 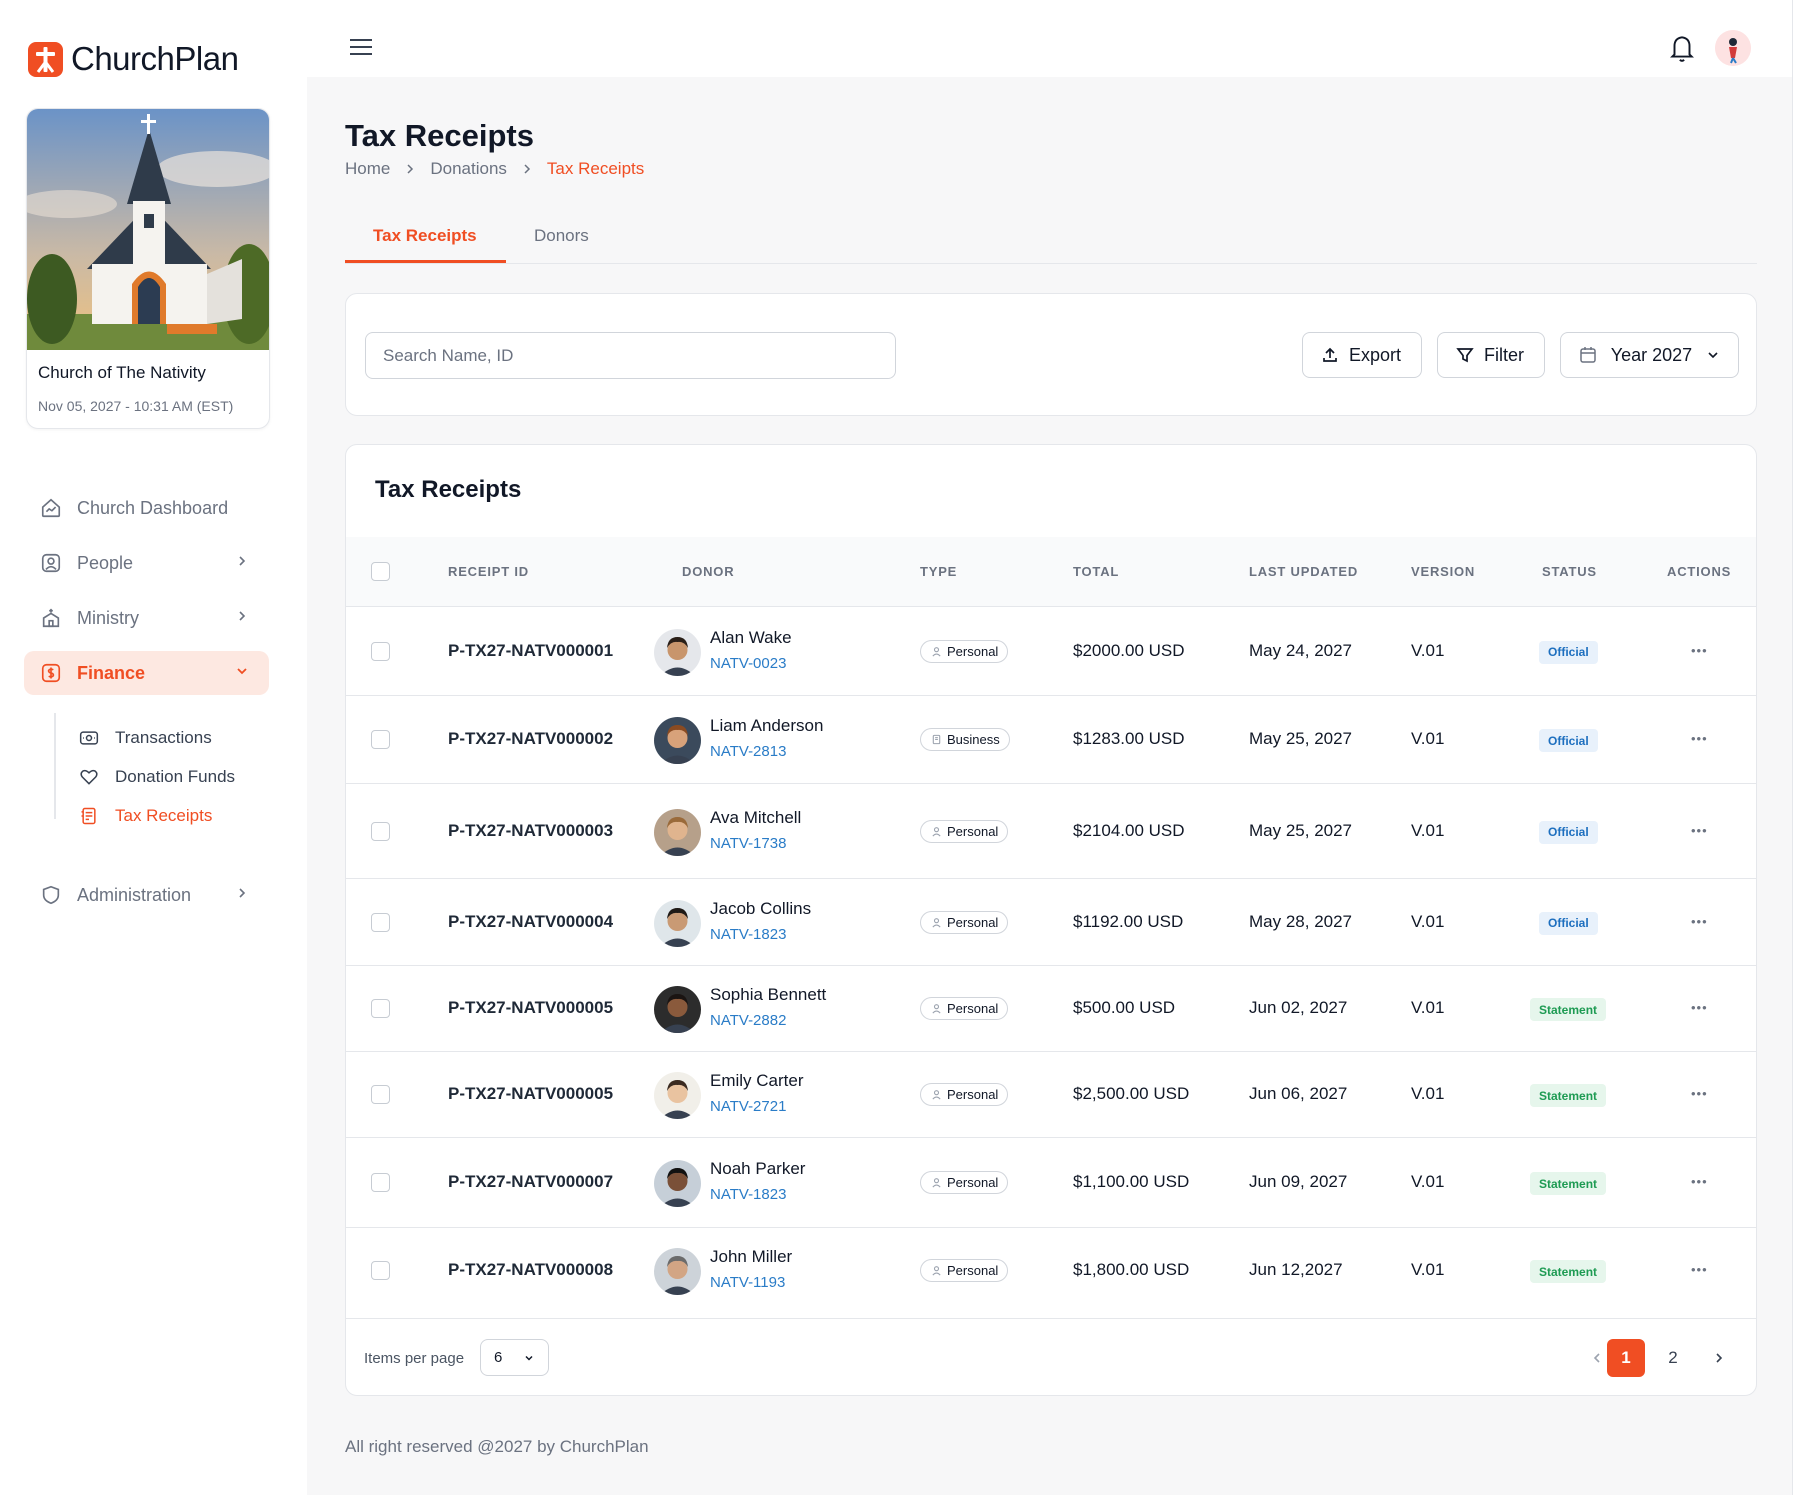 What do you see at coordinates (973, 1182) in the screenshot?
I see `type-label: Personal` at bounding box center [973, 1182].